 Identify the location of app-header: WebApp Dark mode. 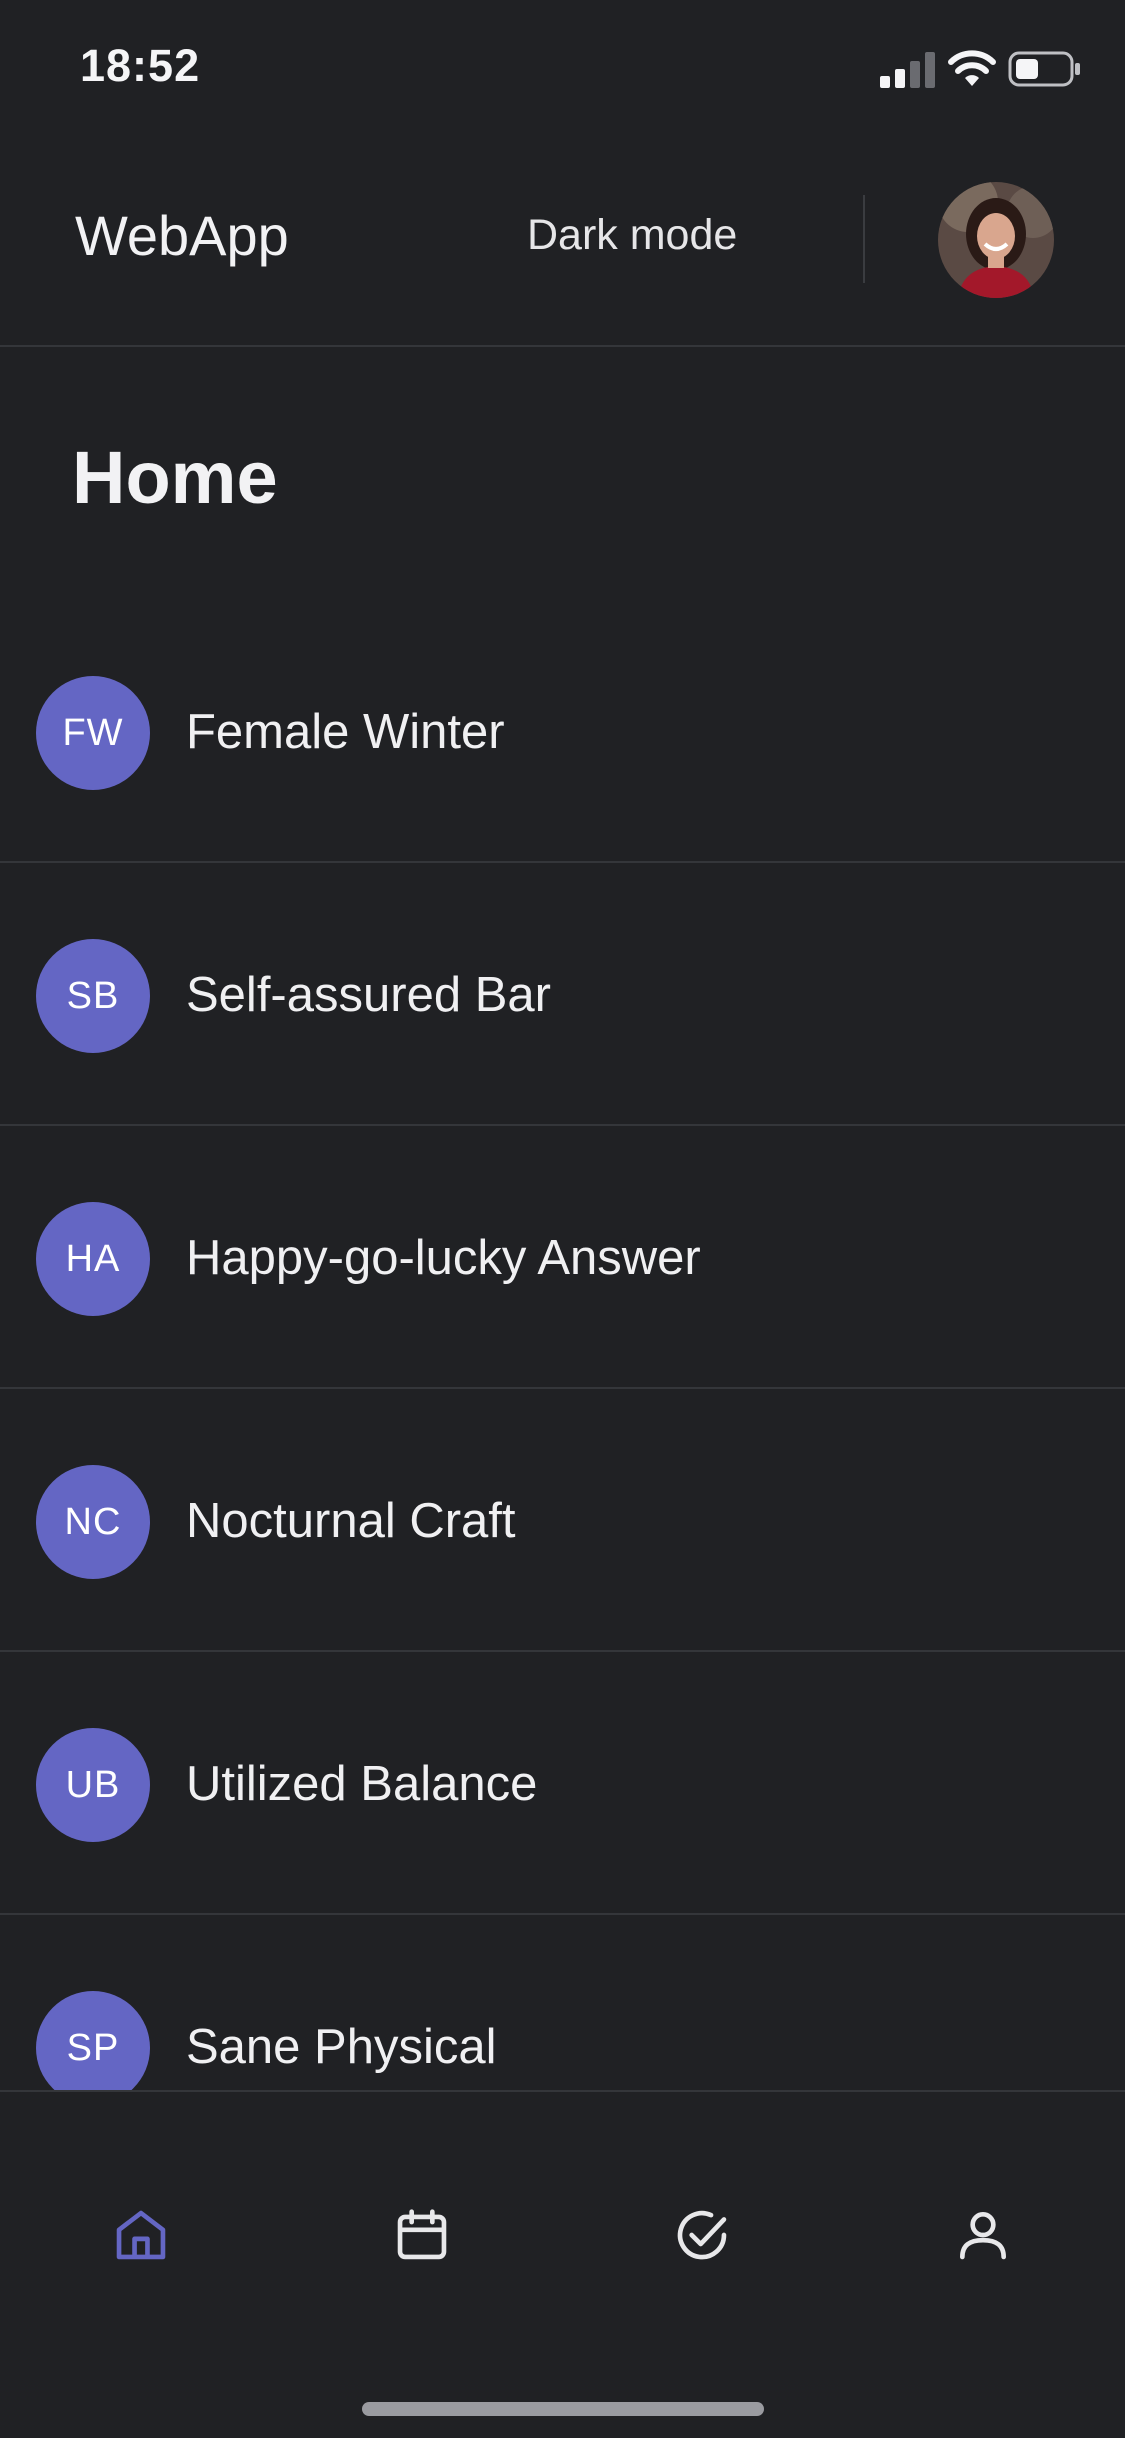
(562, 241).